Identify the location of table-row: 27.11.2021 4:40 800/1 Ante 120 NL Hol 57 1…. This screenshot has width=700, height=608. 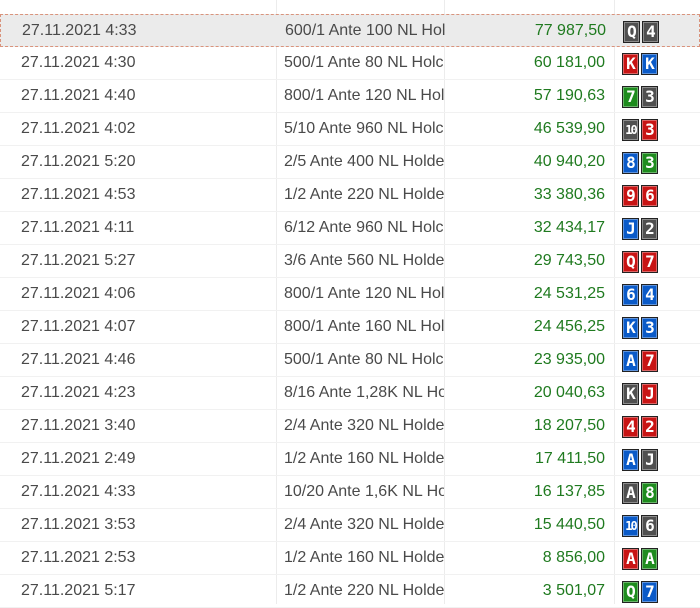
(350, 96).